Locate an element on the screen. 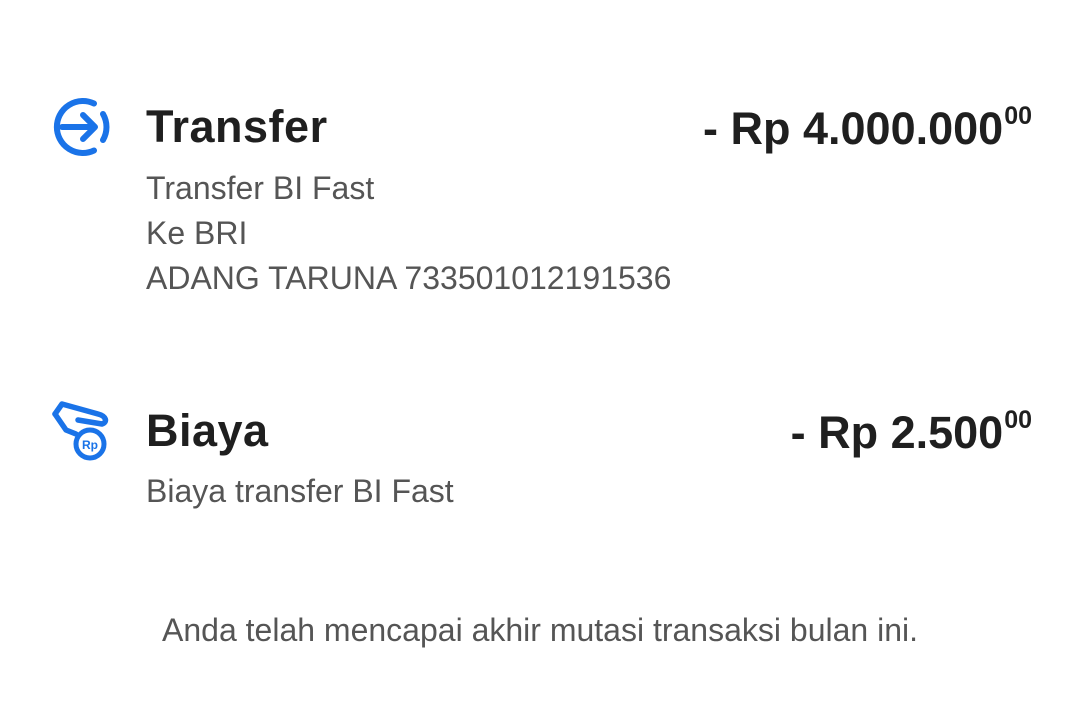 Image resolution: width=1080 pixels, height=717 pixels. transaction-amount: - Rp 2.50000 is located at coordinates (911, 432).